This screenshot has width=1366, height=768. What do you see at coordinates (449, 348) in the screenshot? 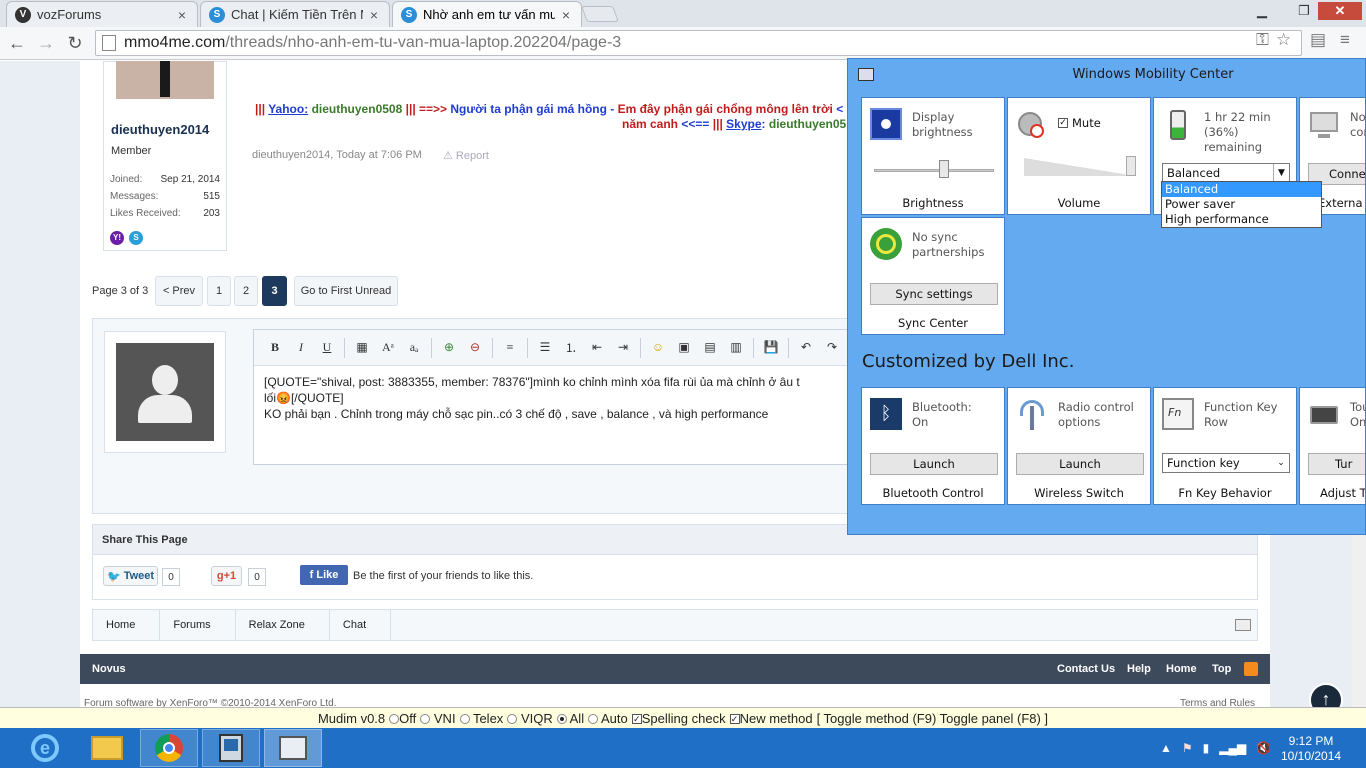
I see `link-icon: ⊕` at bounding box center [449, 348].